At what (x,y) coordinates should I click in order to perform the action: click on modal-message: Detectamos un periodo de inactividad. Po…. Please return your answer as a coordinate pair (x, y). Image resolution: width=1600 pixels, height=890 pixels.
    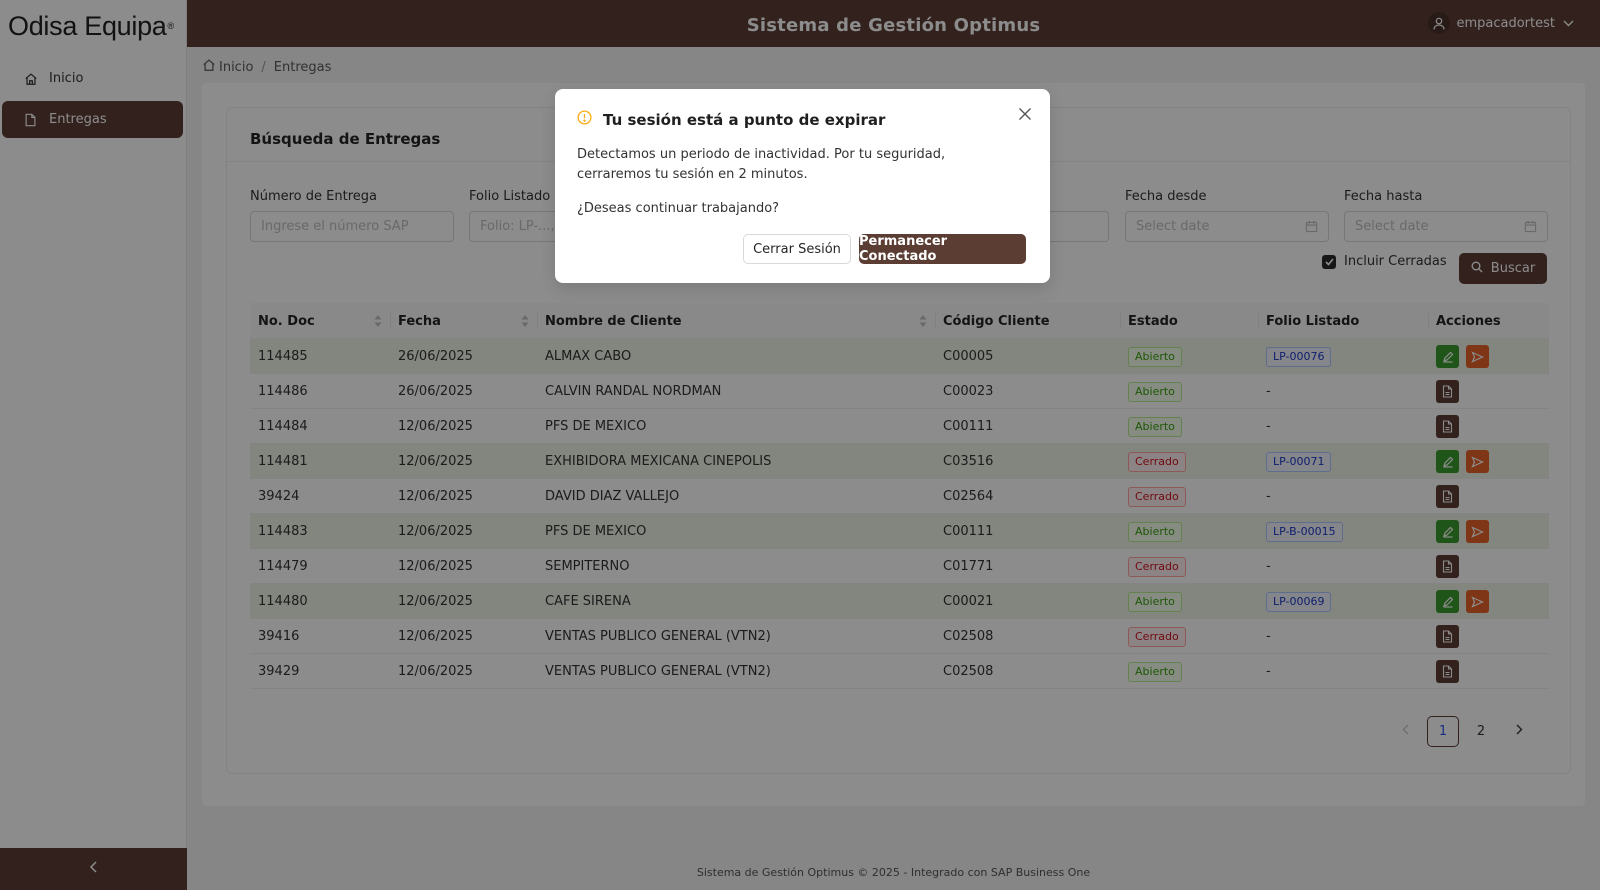
    Looking at the image, I should click on (761, 164).